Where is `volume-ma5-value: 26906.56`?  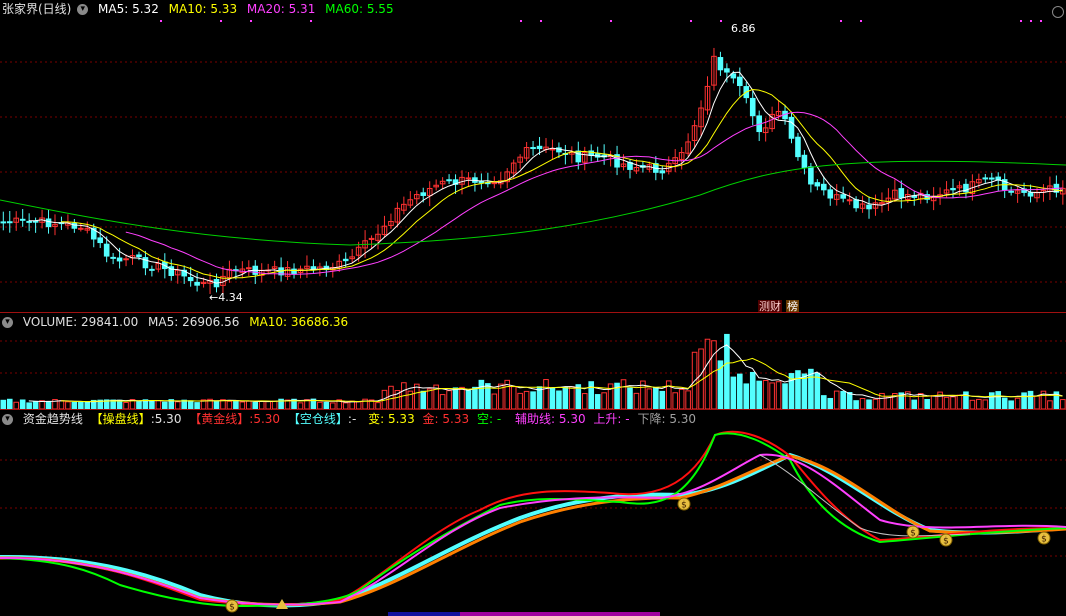
volume-ma5-value: 26906.56 is located at coordinates (211, 322).